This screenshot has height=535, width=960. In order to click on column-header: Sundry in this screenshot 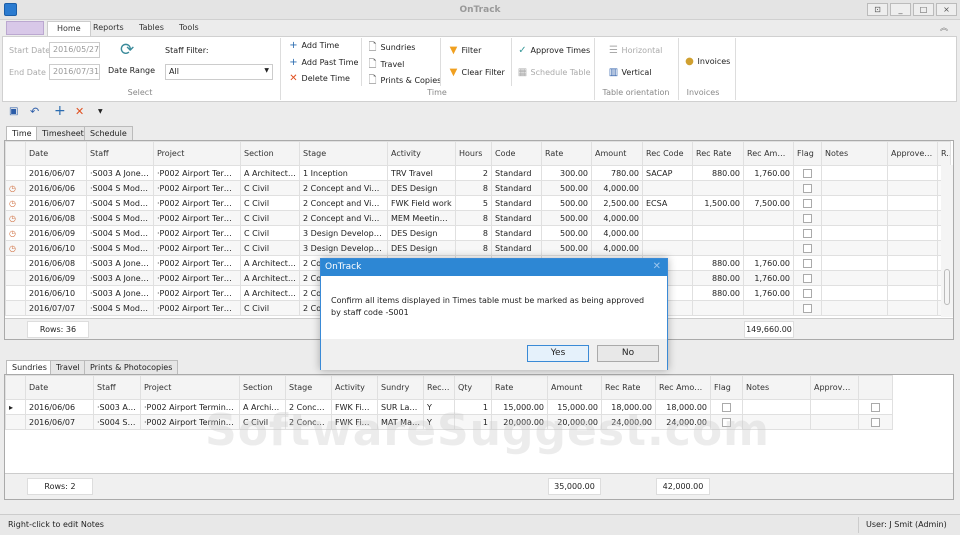, I will do `click(400, 387)`.